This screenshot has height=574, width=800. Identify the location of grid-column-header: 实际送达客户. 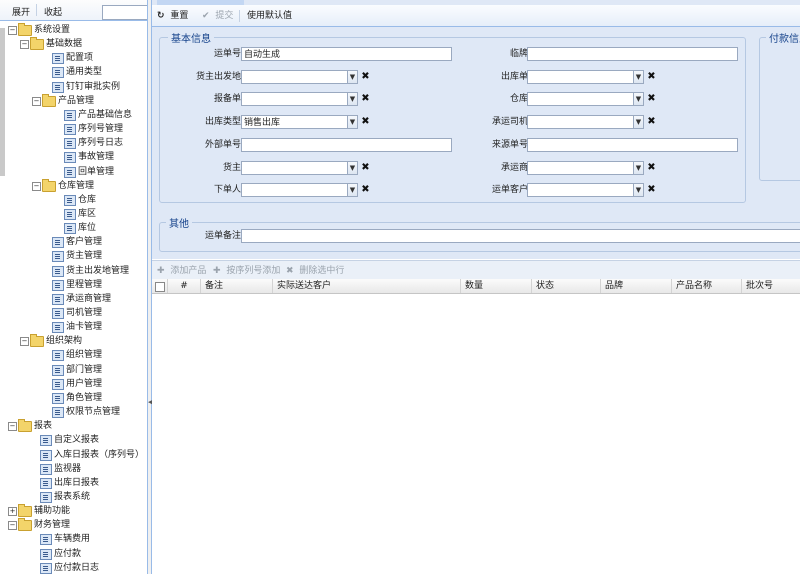
(367, 286).